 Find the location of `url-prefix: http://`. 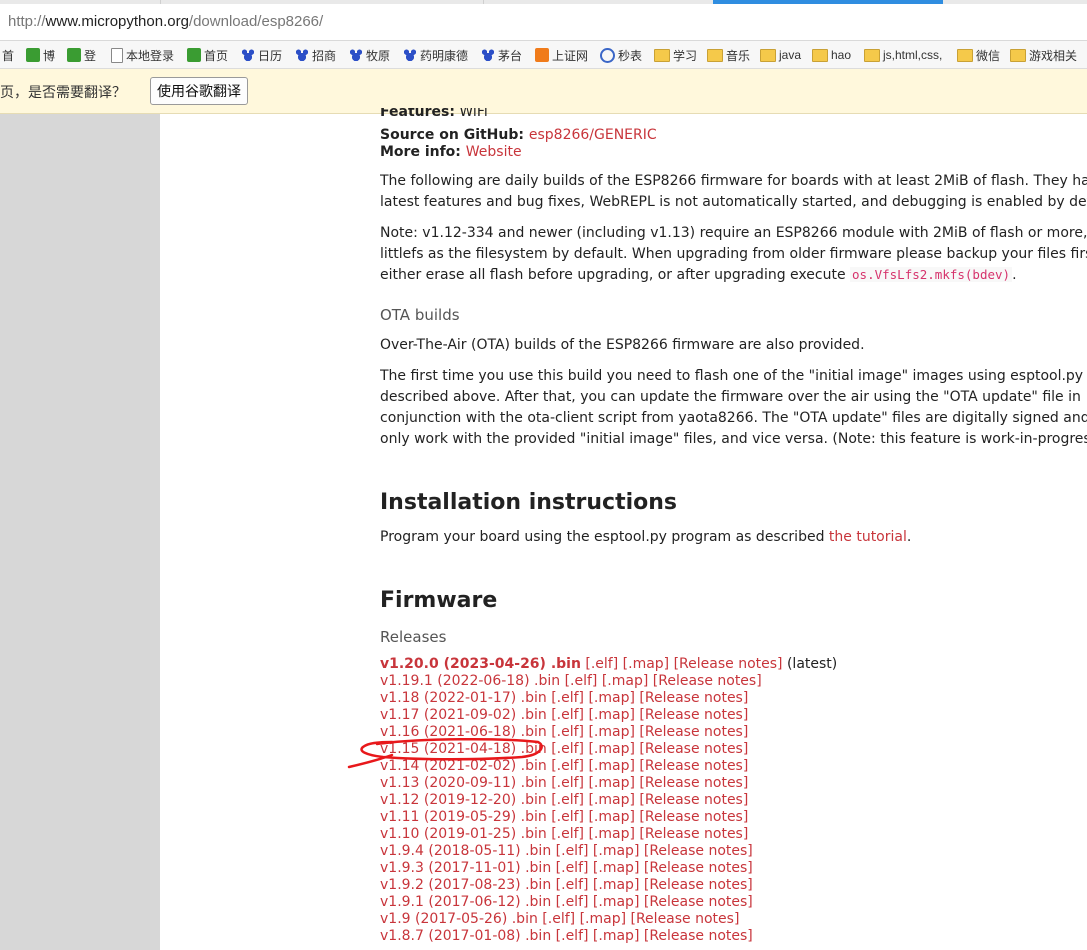

url-prefix: http:// is located at coordinates (27, 21).